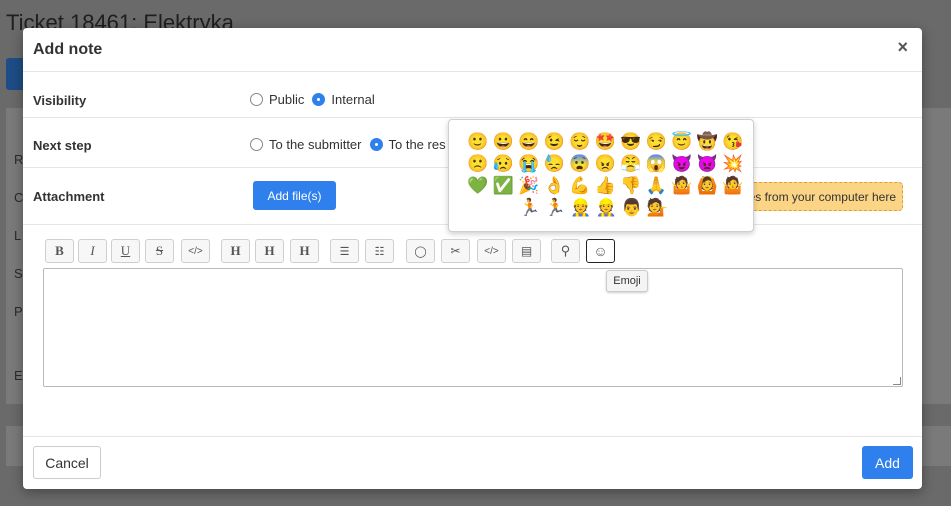 The image size is (951, 506). Describe the element at coordinates (256, 99) in the screenshot. I see `visibility-public-radio` at that location.